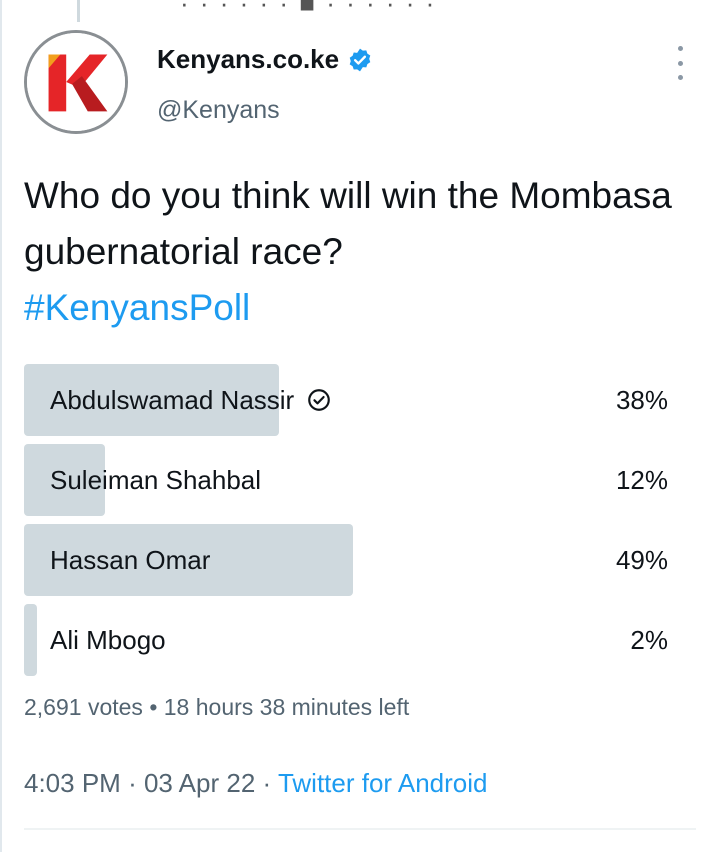 Image resolution: width=720 pixels, height=852 pixels. What do you see at coordinates (649, 640) in the screenshot?
I see `poll-option-percent: 2%` at bounding box center [649, 640].